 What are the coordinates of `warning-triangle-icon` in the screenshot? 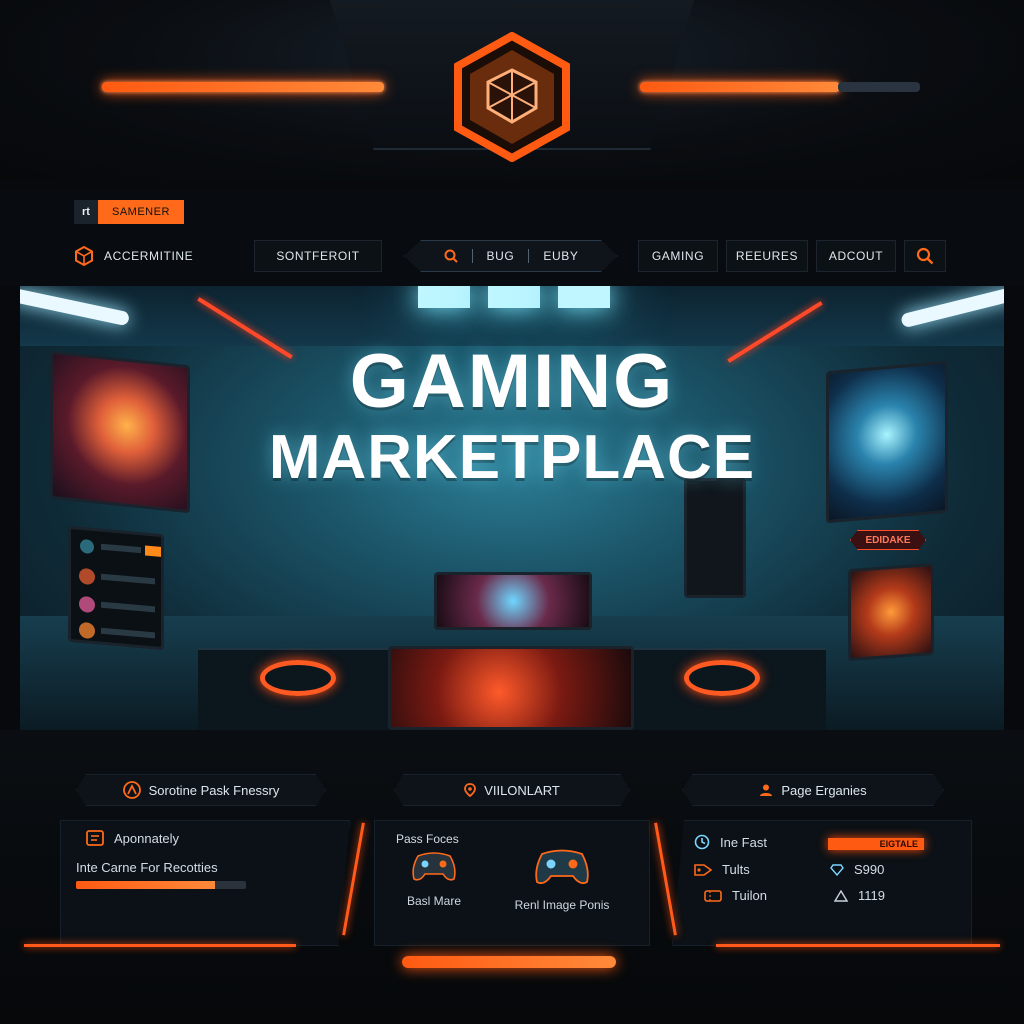 It's located at (841, 895).